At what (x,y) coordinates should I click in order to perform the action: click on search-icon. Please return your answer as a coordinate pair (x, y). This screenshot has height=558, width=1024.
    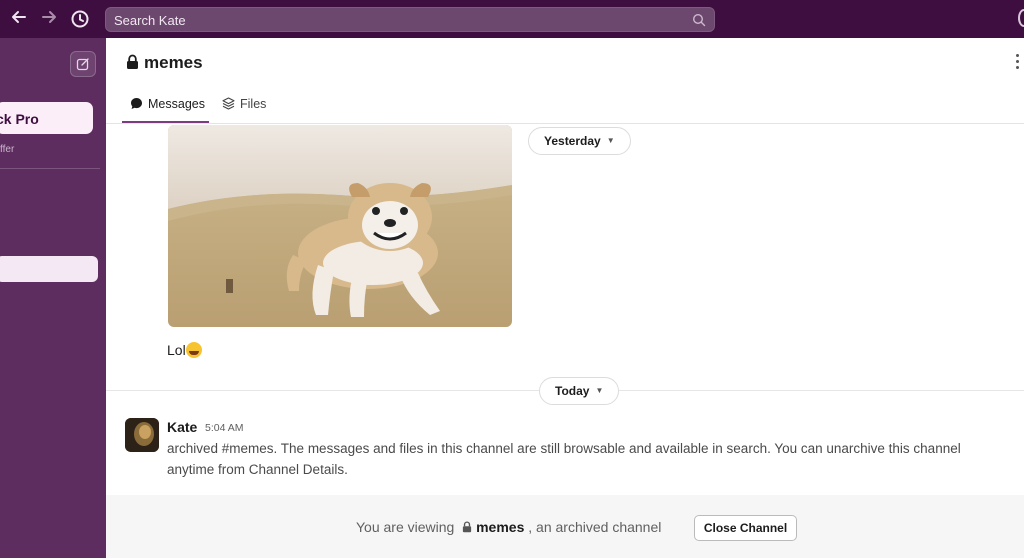
    Looking at the image, I should click on (699, 20).